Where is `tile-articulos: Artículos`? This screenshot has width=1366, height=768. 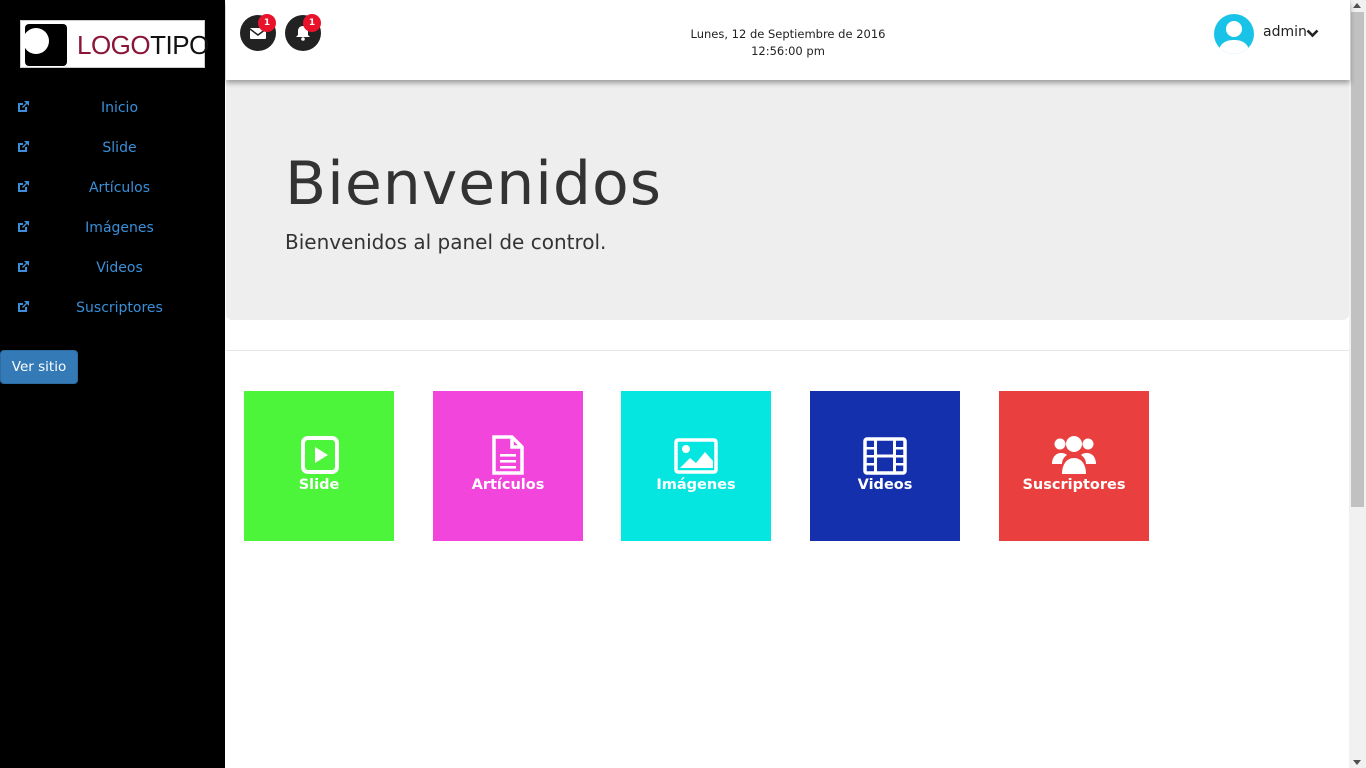
tile-articulos: Artículos is located at coordinates (508, 466).